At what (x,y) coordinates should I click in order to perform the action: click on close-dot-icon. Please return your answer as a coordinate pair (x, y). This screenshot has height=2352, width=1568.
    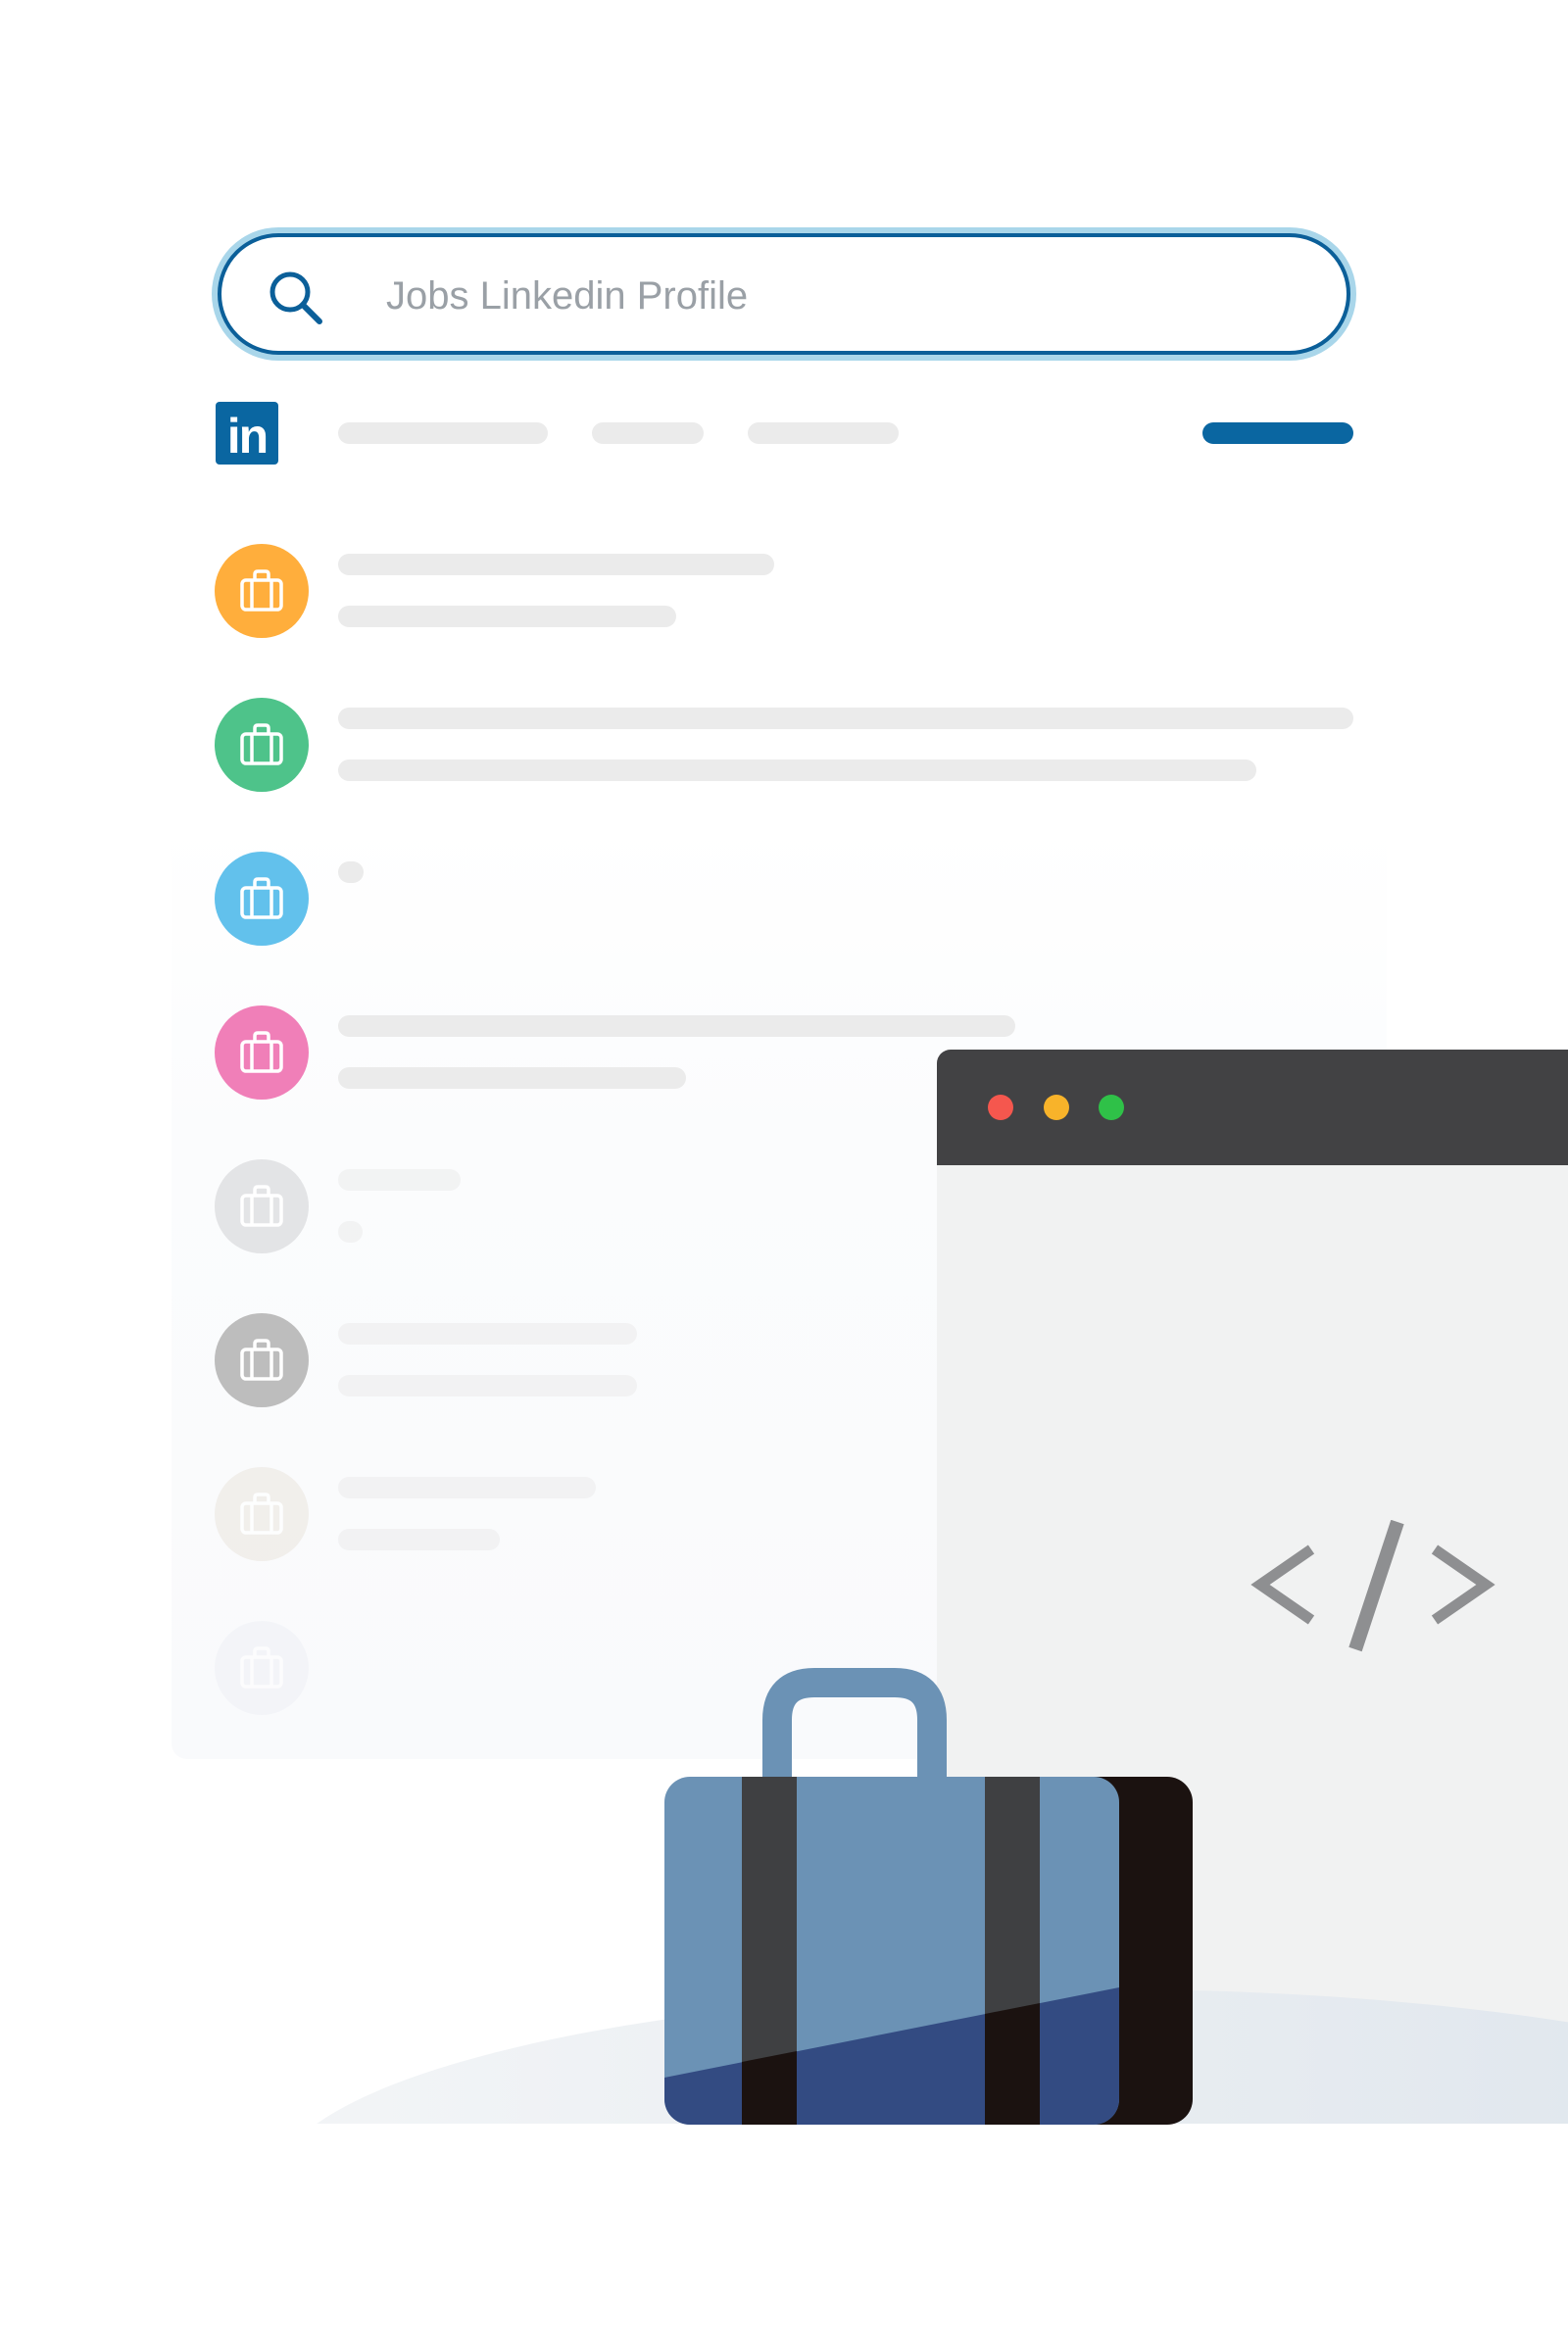
    Looking at the image, I should click on (1000, 1107).